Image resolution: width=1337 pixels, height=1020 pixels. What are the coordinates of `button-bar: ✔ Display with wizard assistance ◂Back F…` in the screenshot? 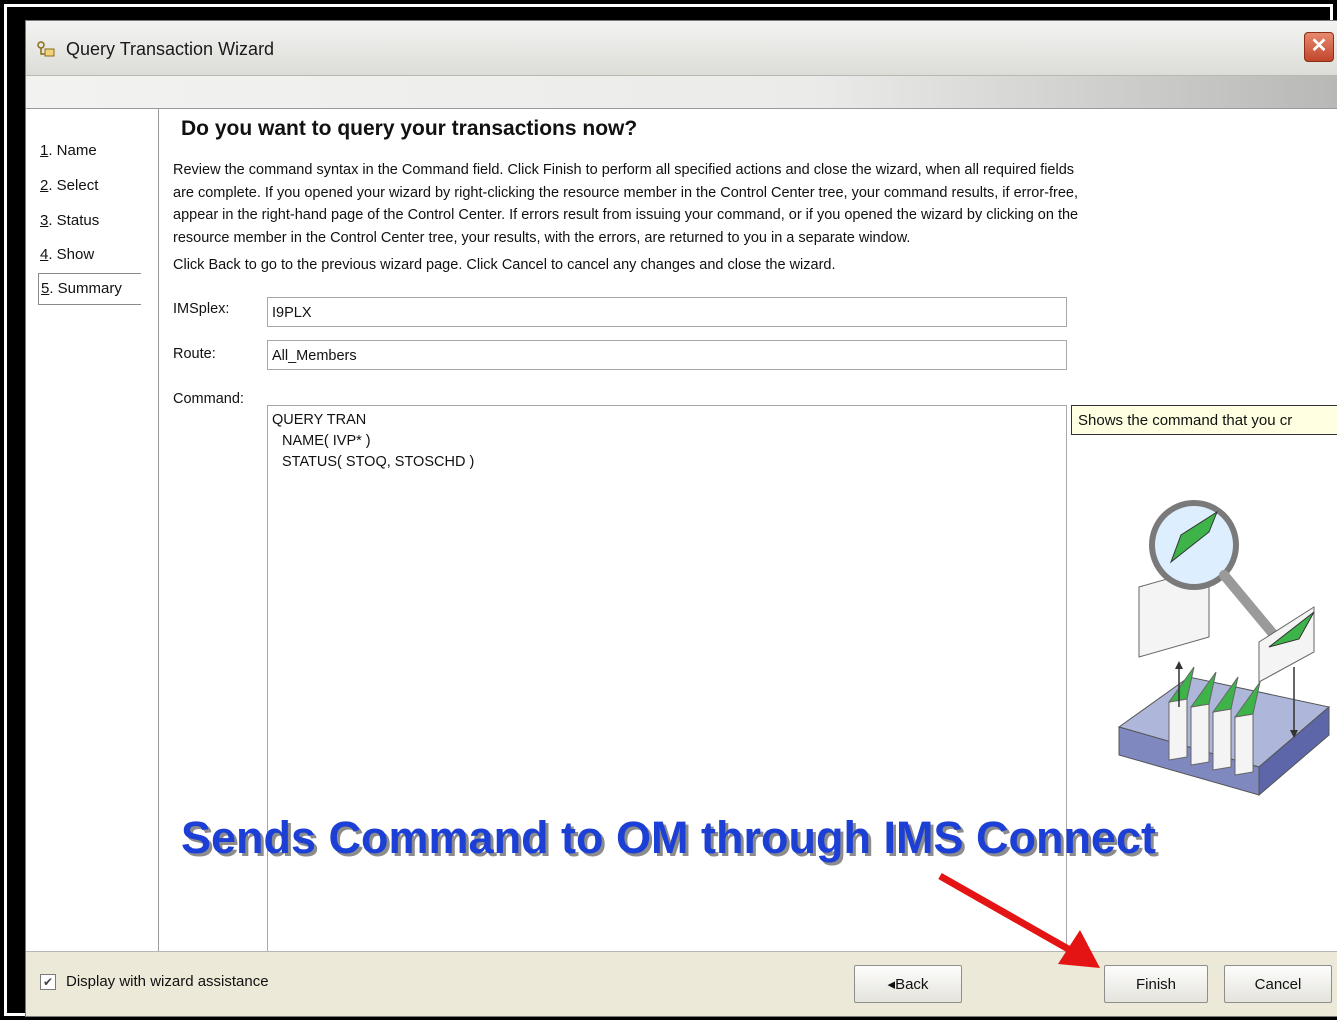 It's located at (681, 983).